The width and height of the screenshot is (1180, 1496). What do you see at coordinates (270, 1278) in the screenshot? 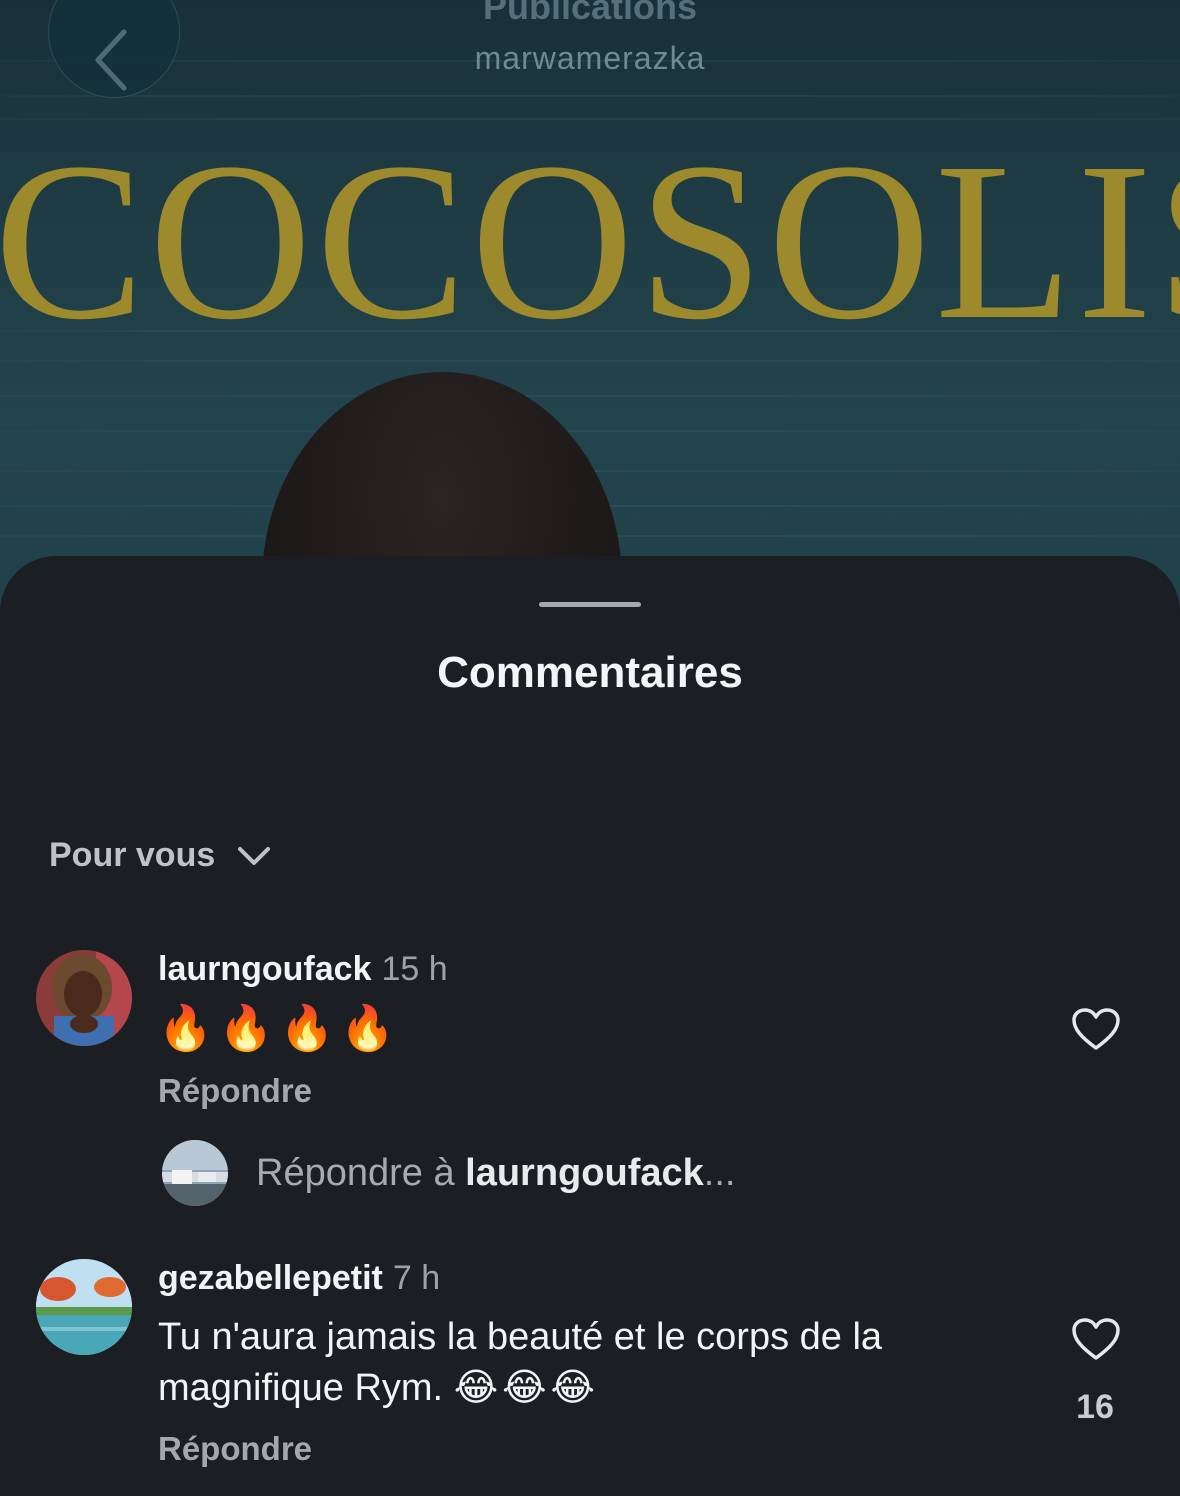
I see `comment-username: gezabellepetit` at bounding box center [270, 1278].